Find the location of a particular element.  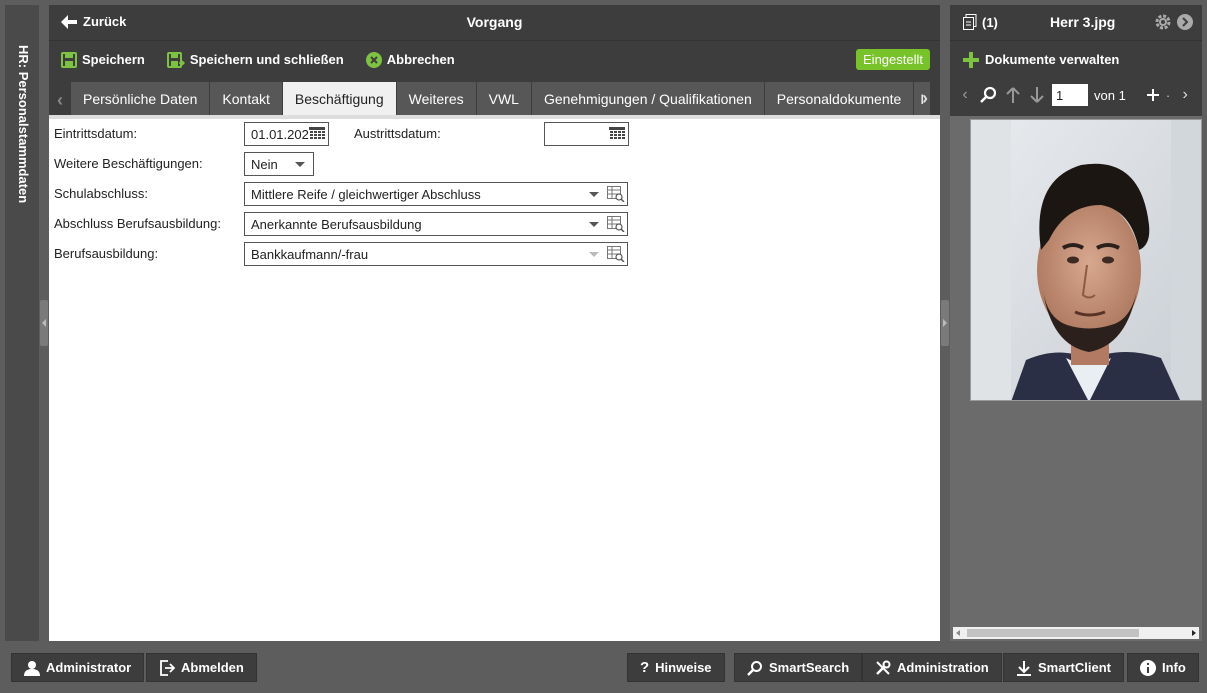

horizontal-scrollbar is located at coordinates (1076, 633).